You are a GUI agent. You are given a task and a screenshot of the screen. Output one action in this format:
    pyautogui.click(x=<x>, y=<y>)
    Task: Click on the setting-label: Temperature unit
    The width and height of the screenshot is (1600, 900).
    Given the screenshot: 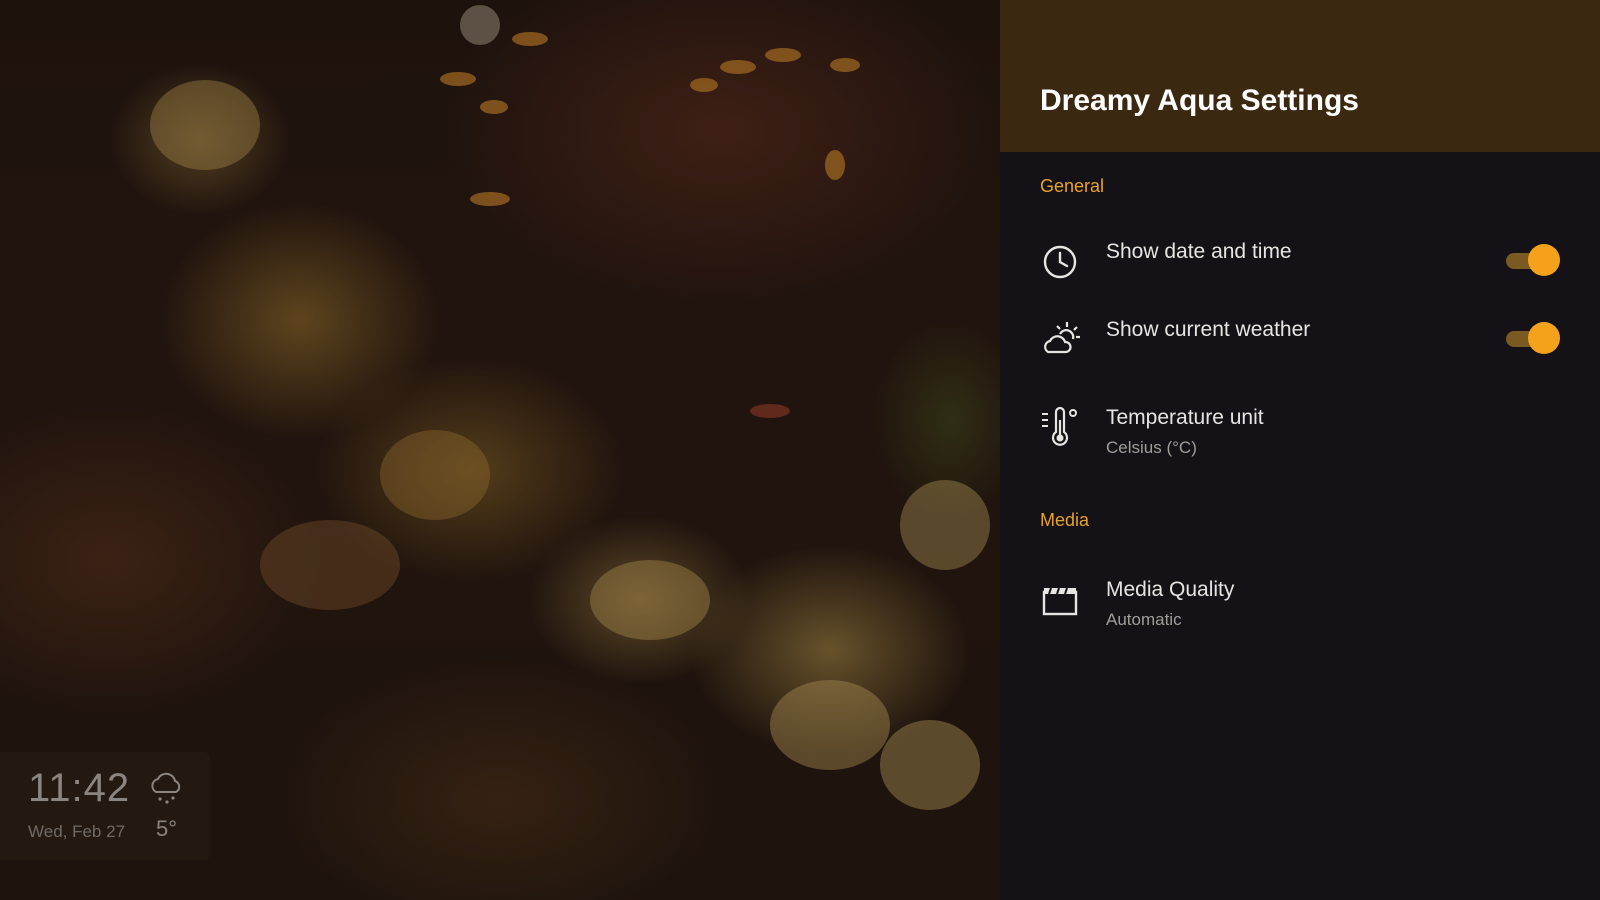 What is the action you would take?
    pyautogui.click(x=1185, y=417)
    